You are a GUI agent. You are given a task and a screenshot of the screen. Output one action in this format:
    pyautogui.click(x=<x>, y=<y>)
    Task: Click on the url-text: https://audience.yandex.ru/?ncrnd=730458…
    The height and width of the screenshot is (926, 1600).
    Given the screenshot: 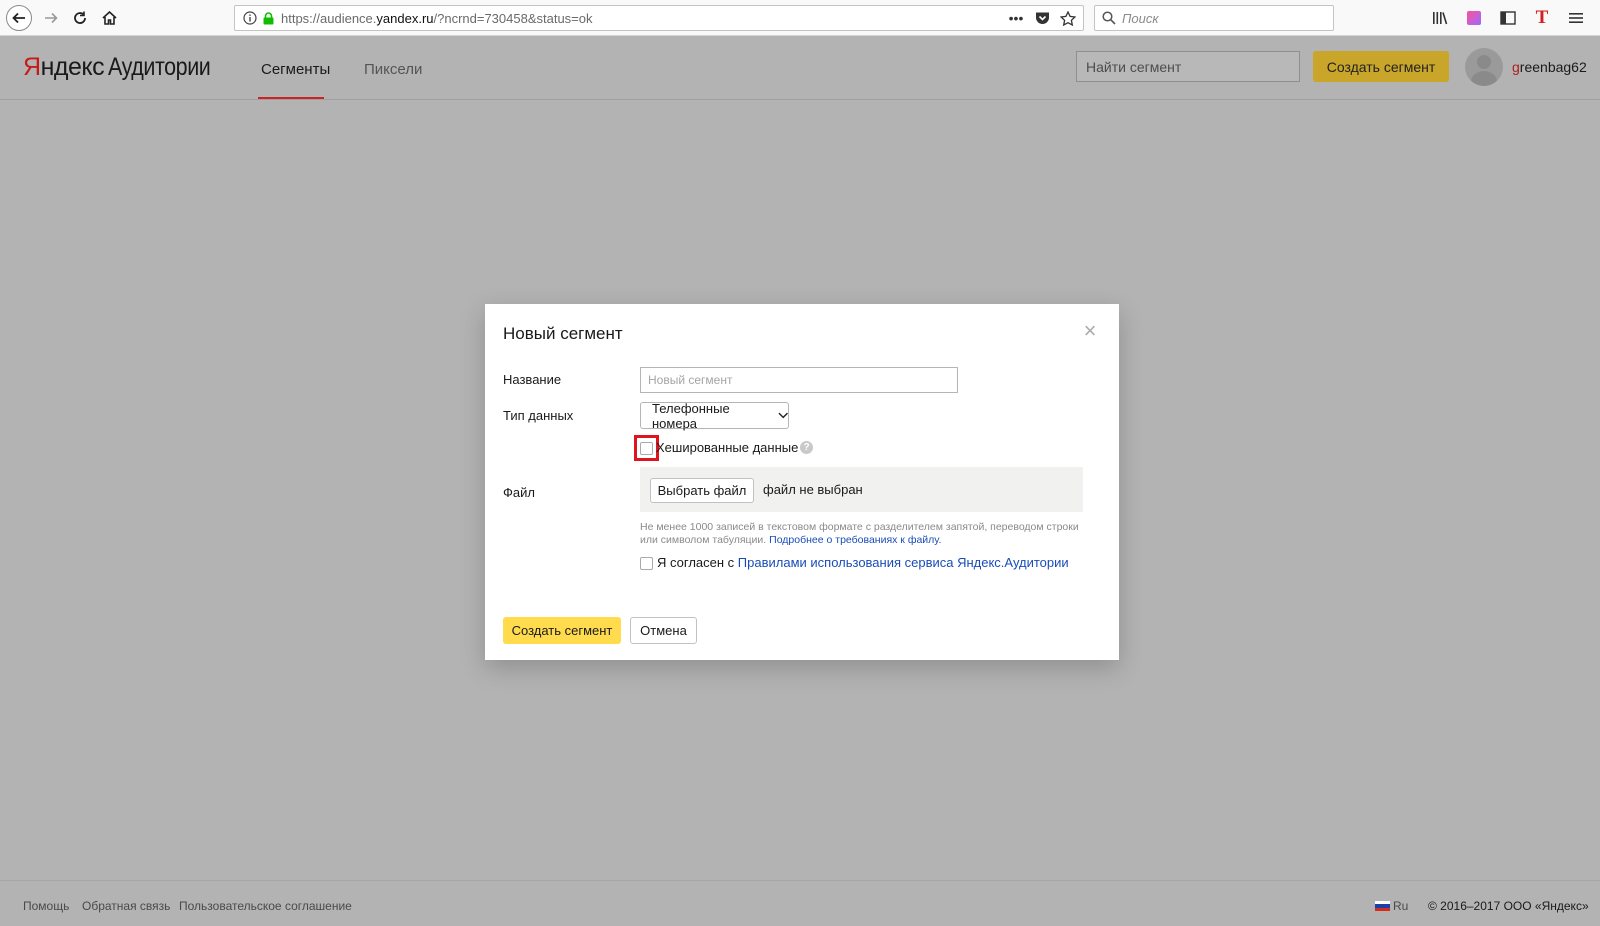 What is the action you would take?
    pyautogui.click(x=437, y=18)
    